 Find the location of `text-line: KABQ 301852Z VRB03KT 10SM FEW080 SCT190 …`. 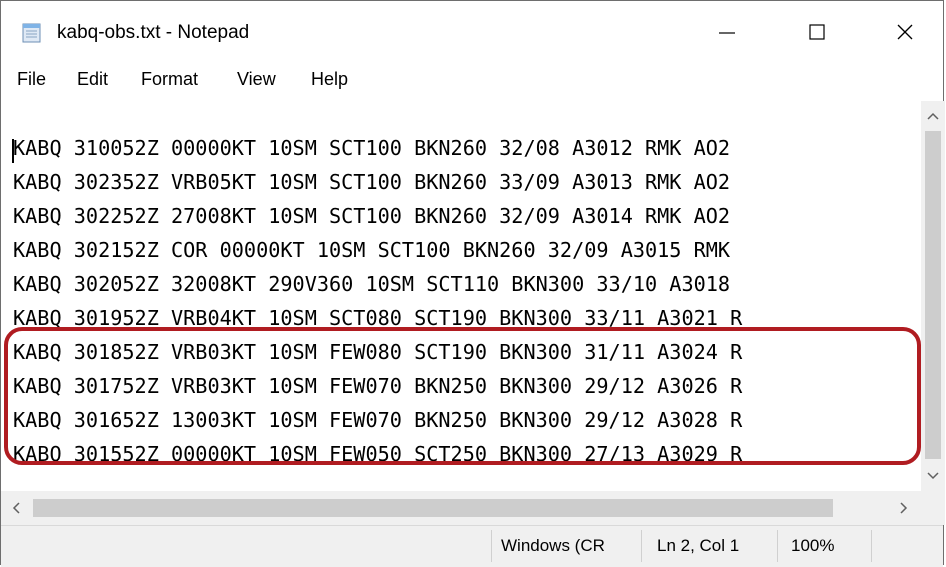

text-line: KABQ 301852Z VRB03KT 10SM FEW080 SCT190 … is located at coordinates (378, 352).